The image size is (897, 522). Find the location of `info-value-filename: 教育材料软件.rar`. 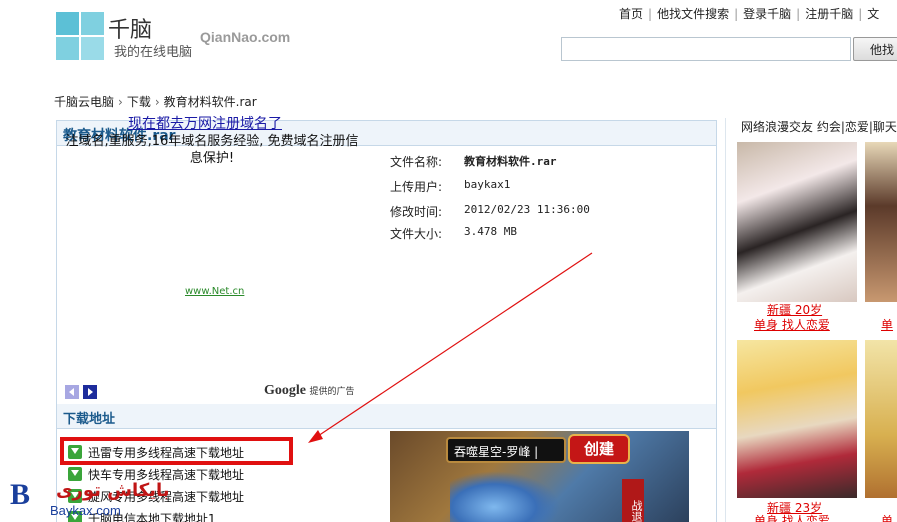

info-value-filename: 教育材料软件.rar is located at coordinates (510, 161).